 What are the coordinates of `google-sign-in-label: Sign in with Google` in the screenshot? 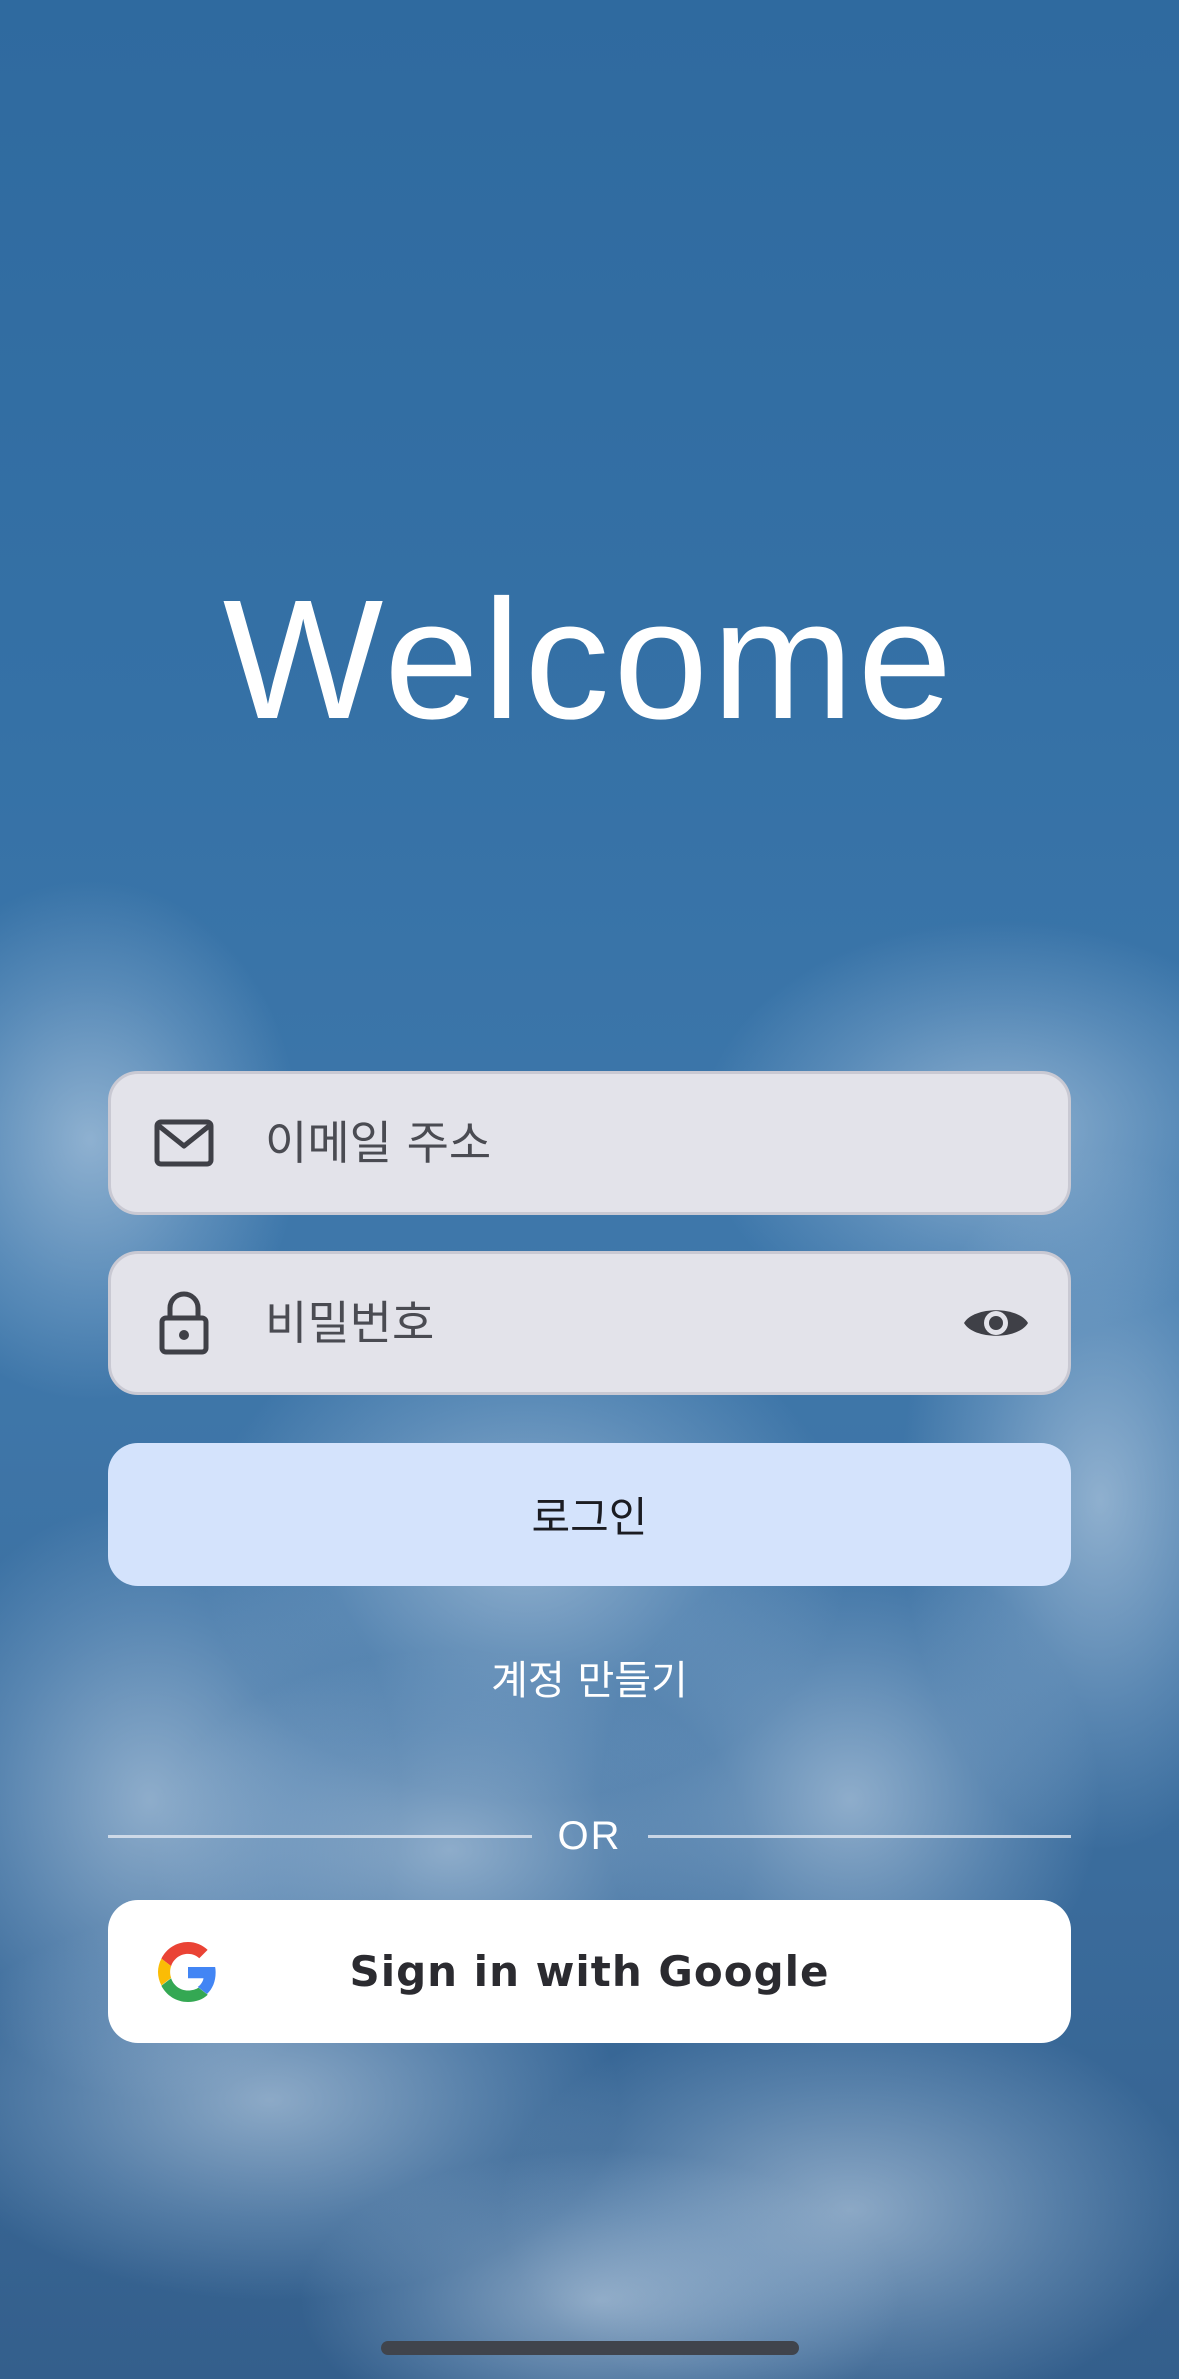 It's located at (589, 1971).